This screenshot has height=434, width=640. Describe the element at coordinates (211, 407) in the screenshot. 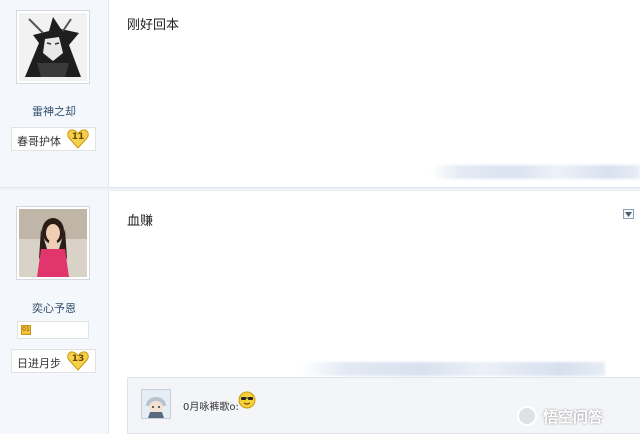

I see `reply-text: 0月咏裤歌o:` at that location.